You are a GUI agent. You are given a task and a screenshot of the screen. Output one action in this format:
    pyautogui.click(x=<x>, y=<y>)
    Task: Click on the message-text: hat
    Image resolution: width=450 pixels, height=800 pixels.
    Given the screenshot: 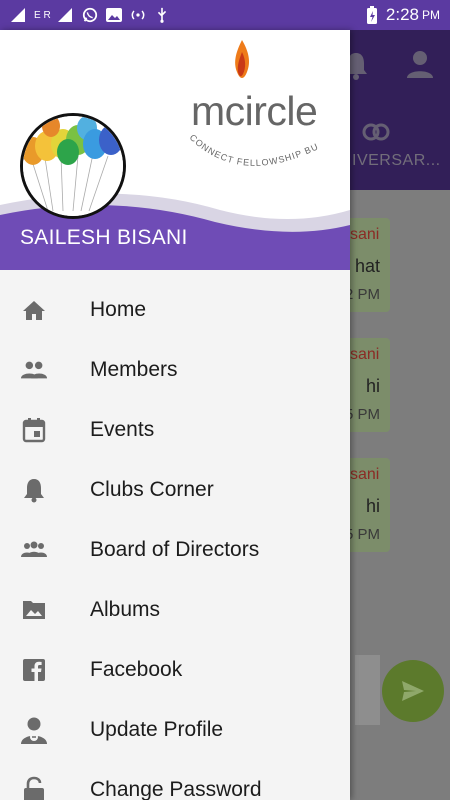 What is the action you would take?
    pyautogui.click(x=367, y=266)
    